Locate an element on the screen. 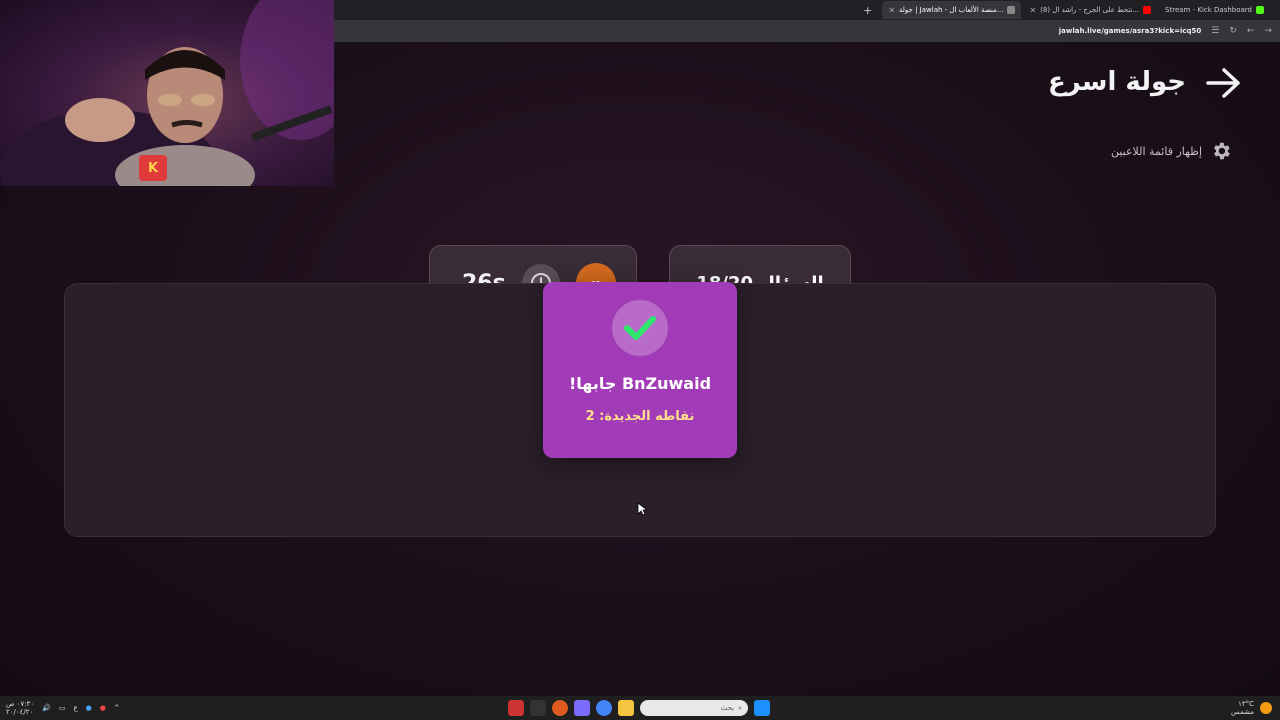  network-icon: ▭ is located at coordinates (62, 708).